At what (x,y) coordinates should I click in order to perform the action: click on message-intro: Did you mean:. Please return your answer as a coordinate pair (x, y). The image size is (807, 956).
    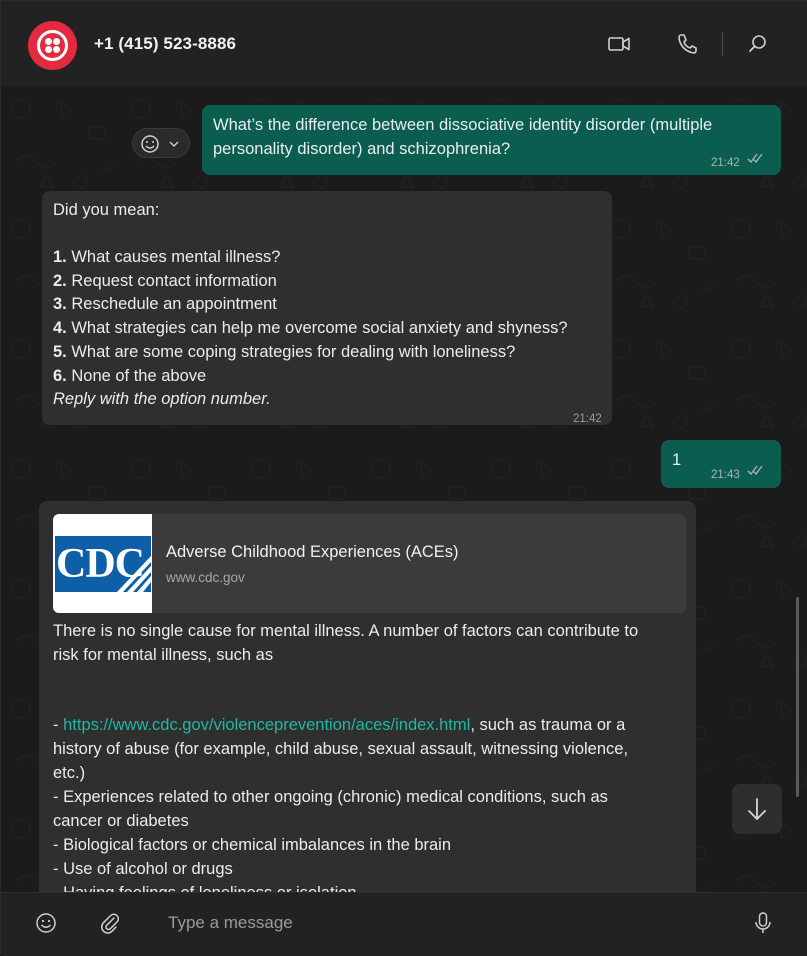
    Looking at the image, I should click on (106, 210).